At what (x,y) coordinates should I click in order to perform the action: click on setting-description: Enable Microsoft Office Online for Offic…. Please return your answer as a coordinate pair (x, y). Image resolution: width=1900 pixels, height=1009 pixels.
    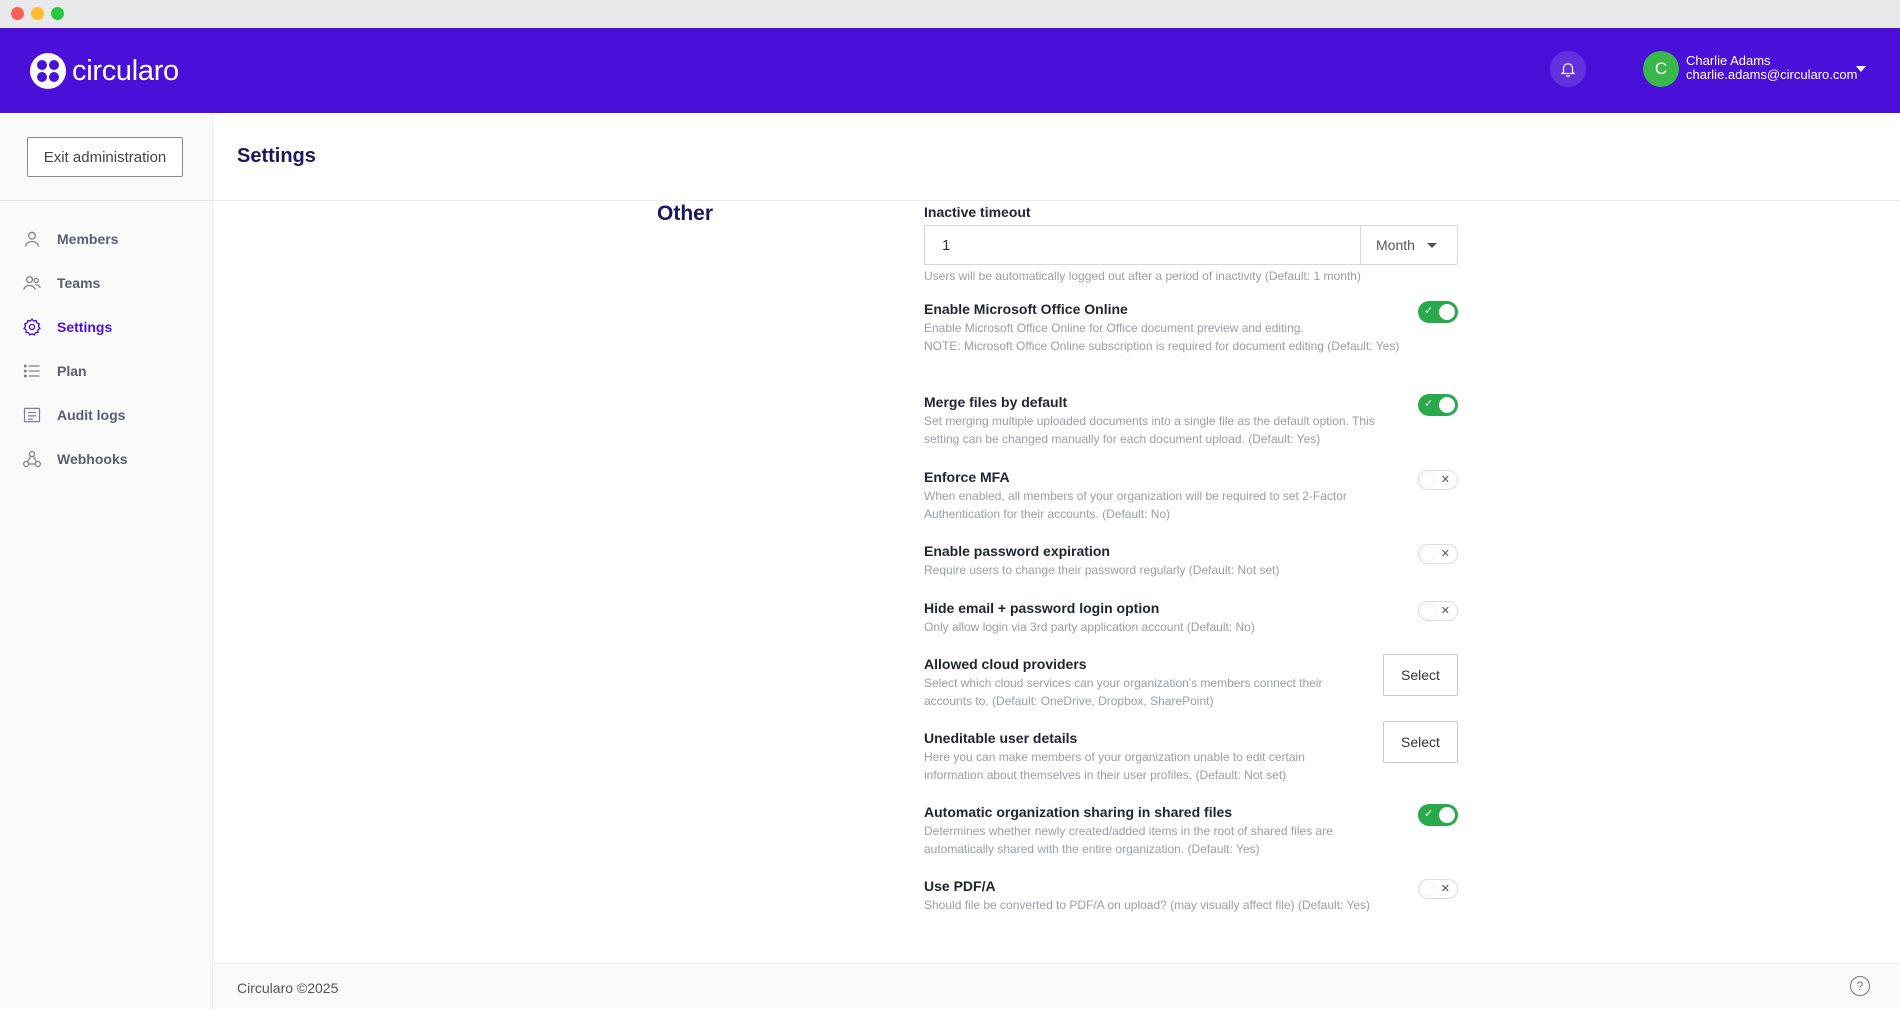
    Looking at the image, I should click on (1162, 337).